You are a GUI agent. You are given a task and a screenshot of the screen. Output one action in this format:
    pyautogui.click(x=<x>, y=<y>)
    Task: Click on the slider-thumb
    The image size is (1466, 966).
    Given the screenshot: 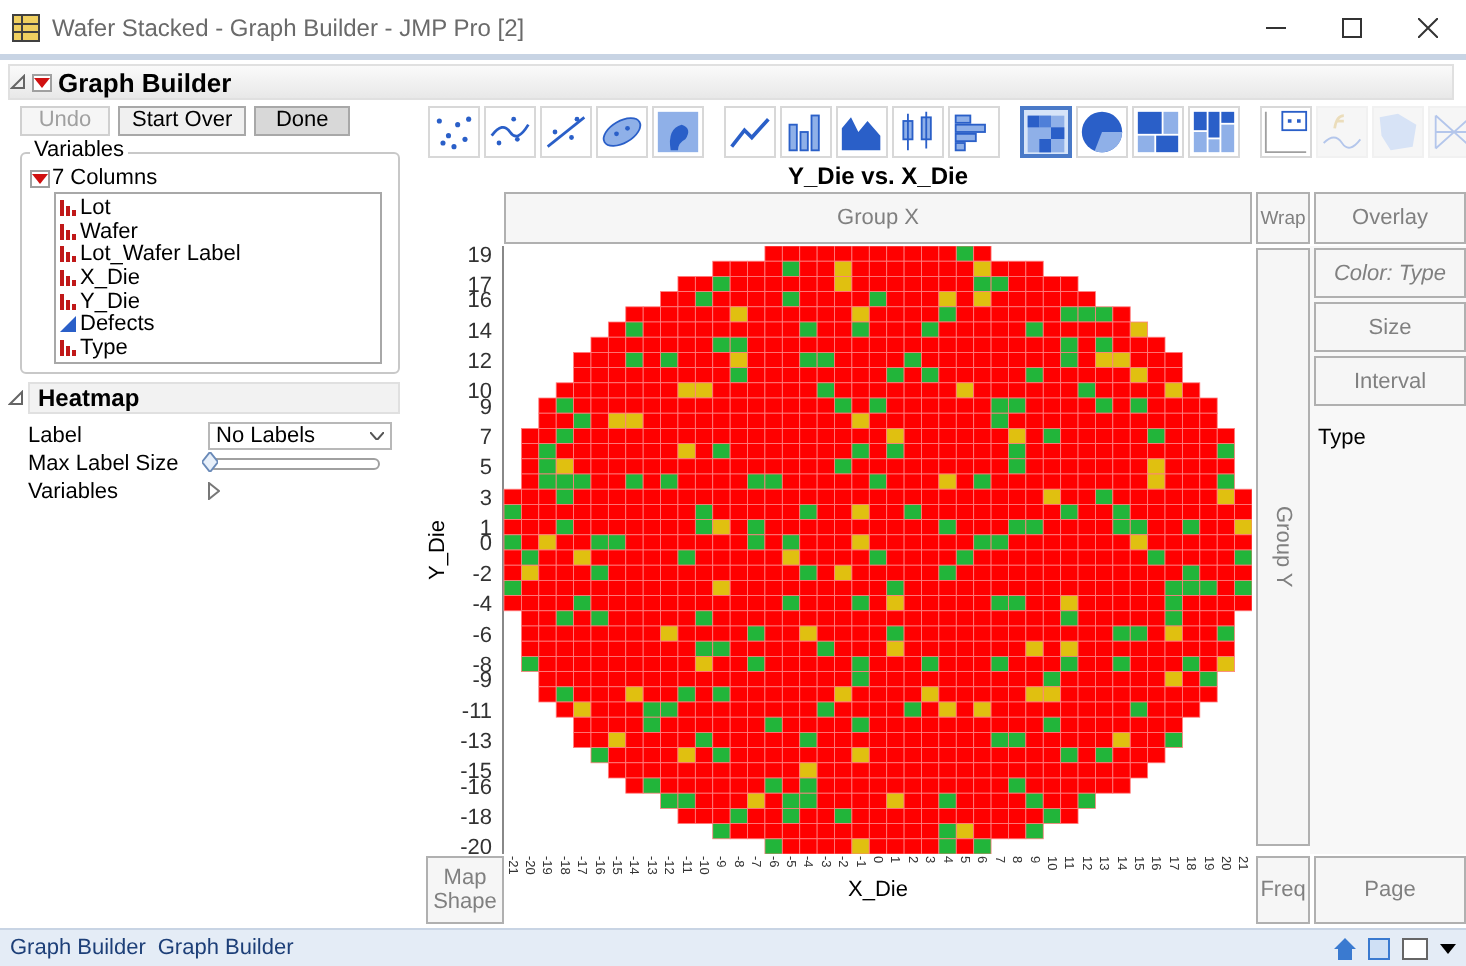 What is the action you would take?
    pyautogui.click(x=210, y=461)
    